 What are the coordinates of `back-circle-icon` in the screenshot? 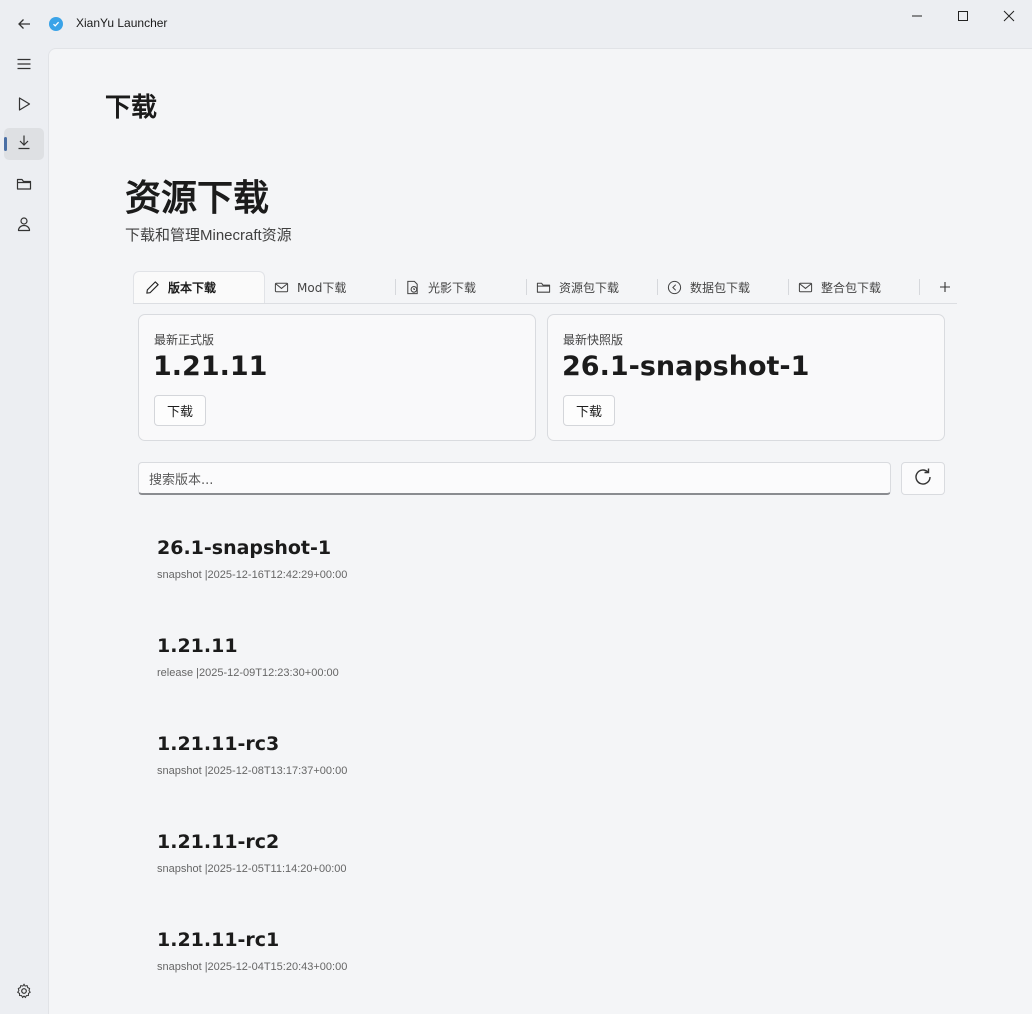 It's located at (674, 287).